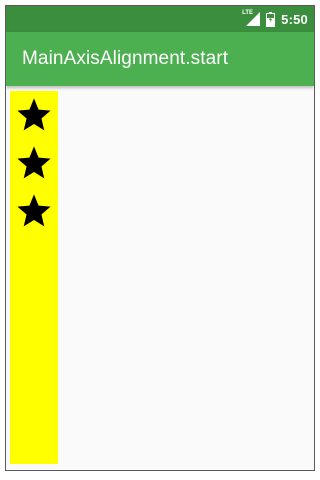 Image resolution: width=320 pixels, height=480 pixels. What do you see at coordinates (125, 58) in the screenshot?
I see `app-bar-title: MainAxisAlignment.start` at bounding box center [125, 58].